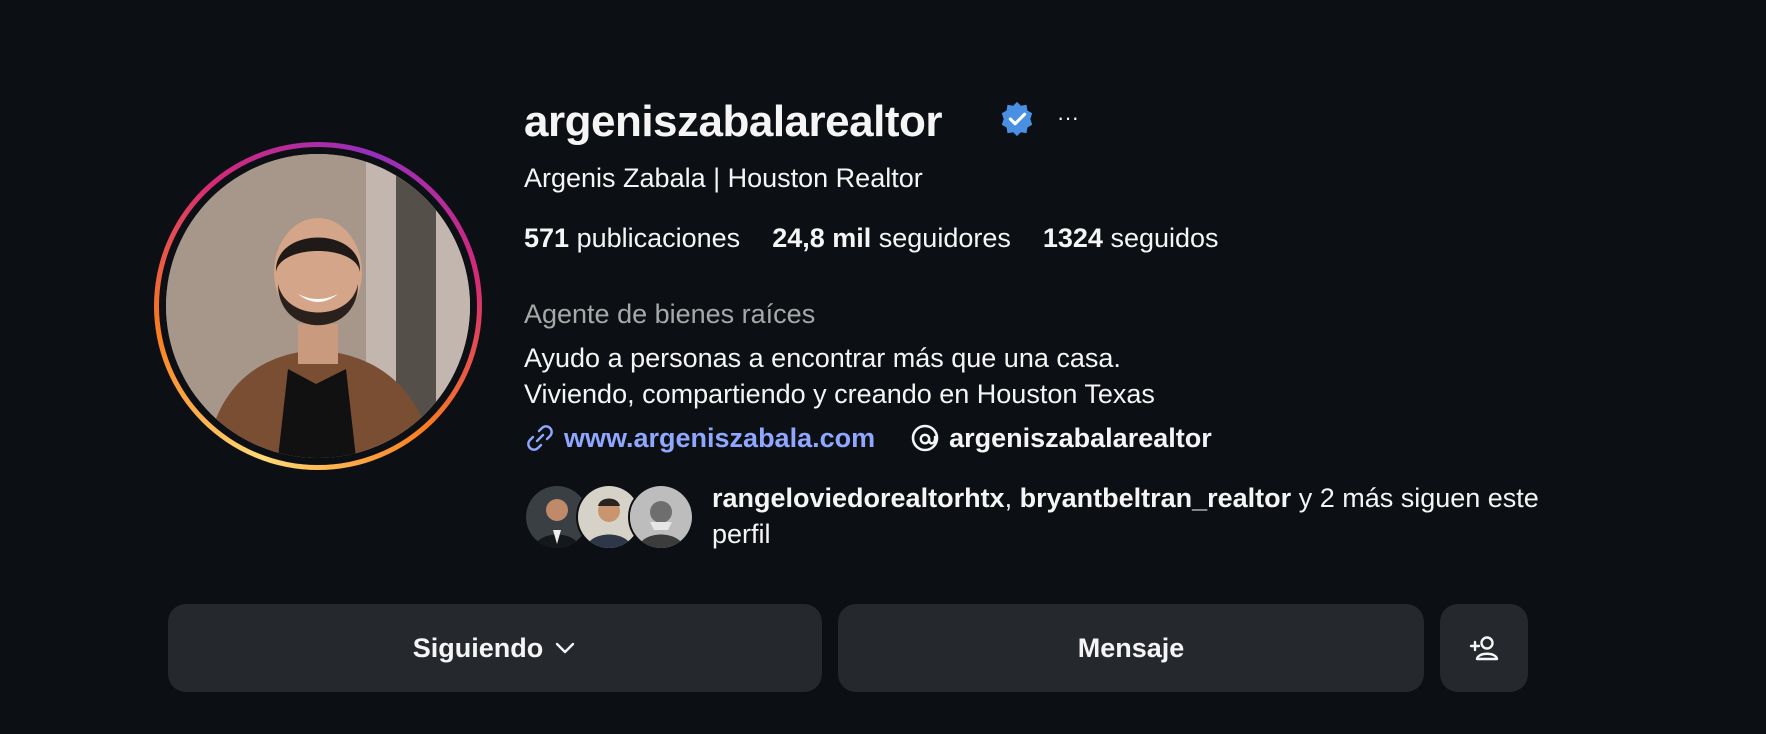 This screenshot has height=734, width=1766. I want to click on verified-badge-icon, so click(1017, 119).